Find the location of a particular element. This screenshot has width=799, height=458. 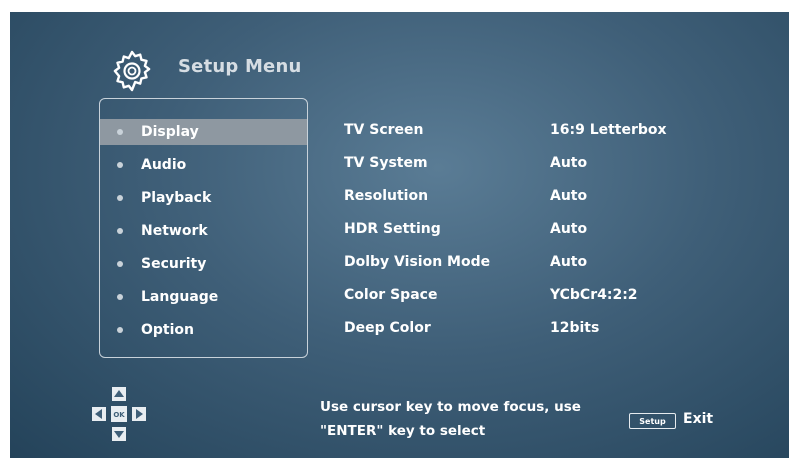

menu-item-playback: Playback is located at coordinates (203, 198).